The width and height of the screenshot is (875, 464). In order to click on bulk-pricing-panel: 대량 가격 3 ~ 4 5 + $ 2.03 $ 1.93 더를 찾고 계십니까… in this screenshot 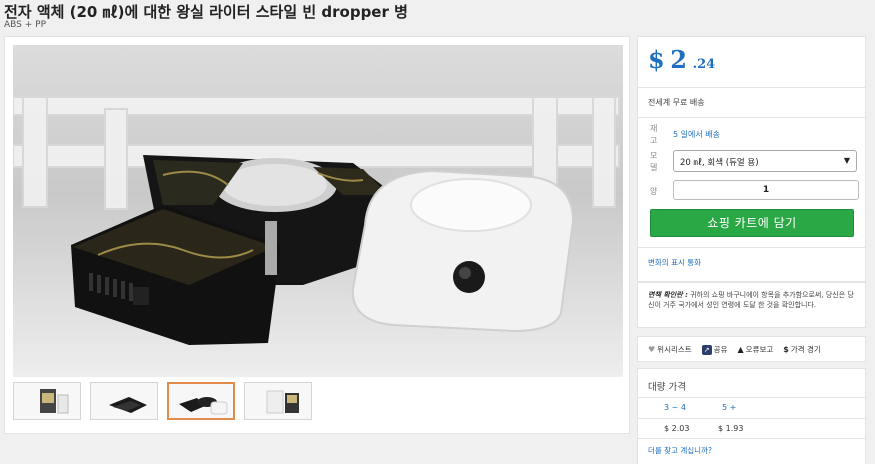, I will do `click(751, 416)`.